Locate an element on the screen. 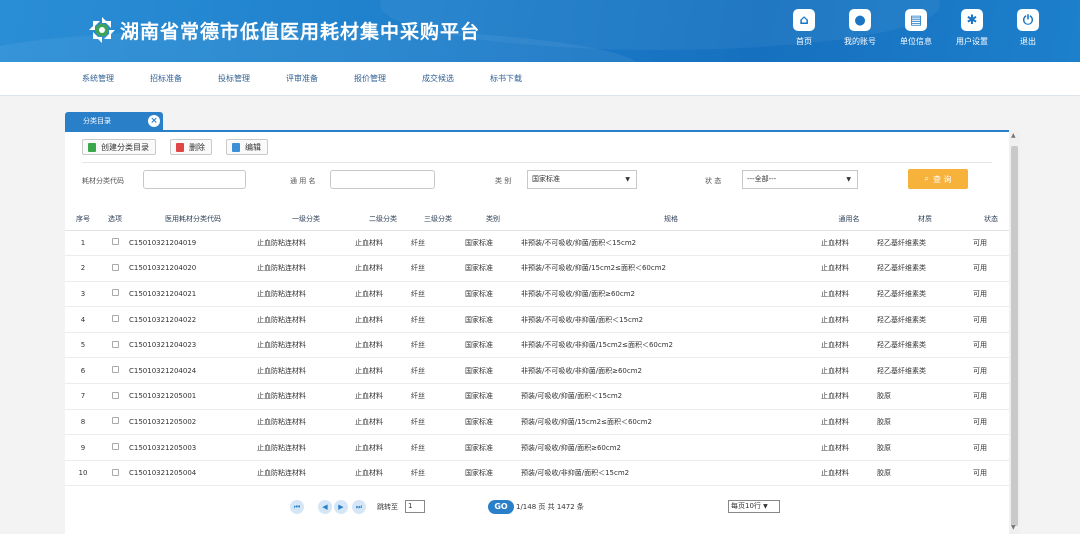  name-input is located at coordinates (382, 179).